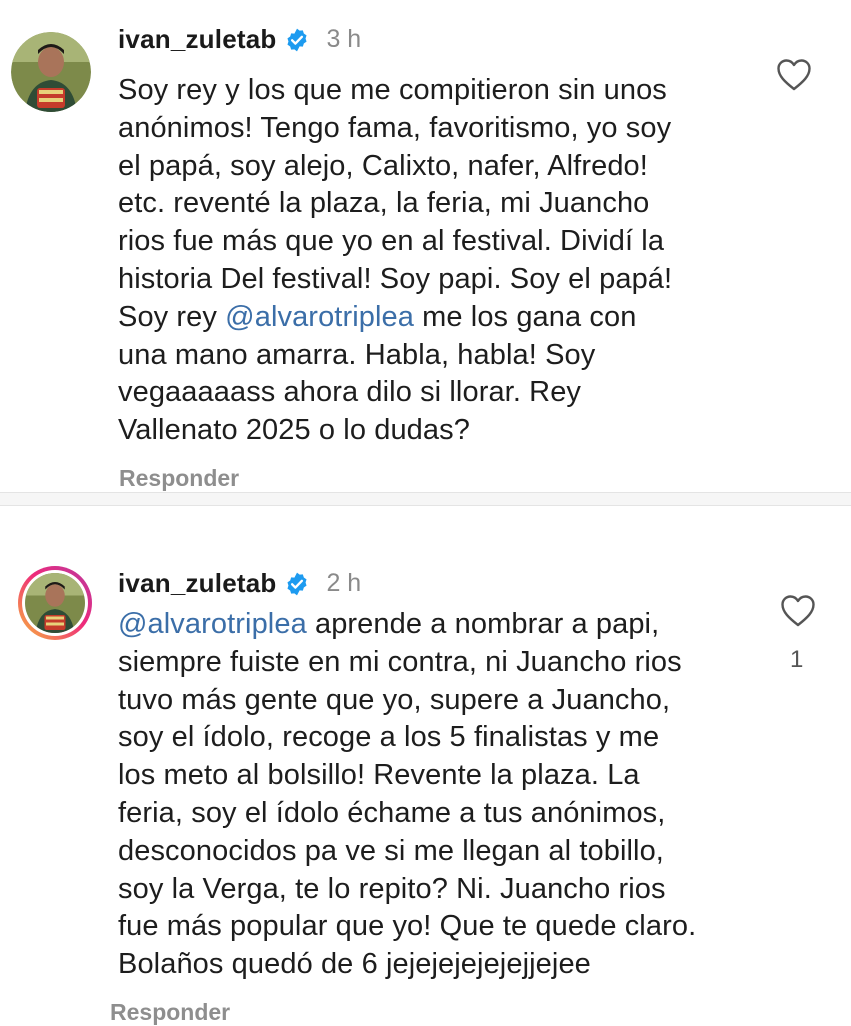 The height and width of the screenshot is (1026, 851). Describe the element at coordinates (344, 39) in the screenshot. I see `timestamp: 3 h` at that location.